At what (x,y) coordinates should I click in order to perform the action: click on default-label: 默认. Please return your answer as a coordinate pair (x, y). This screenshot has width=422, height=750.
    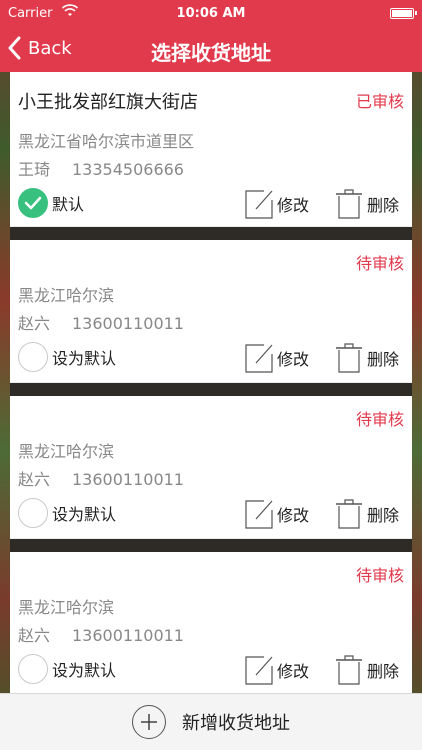
    Looking at the image, I should click on (68, 204).